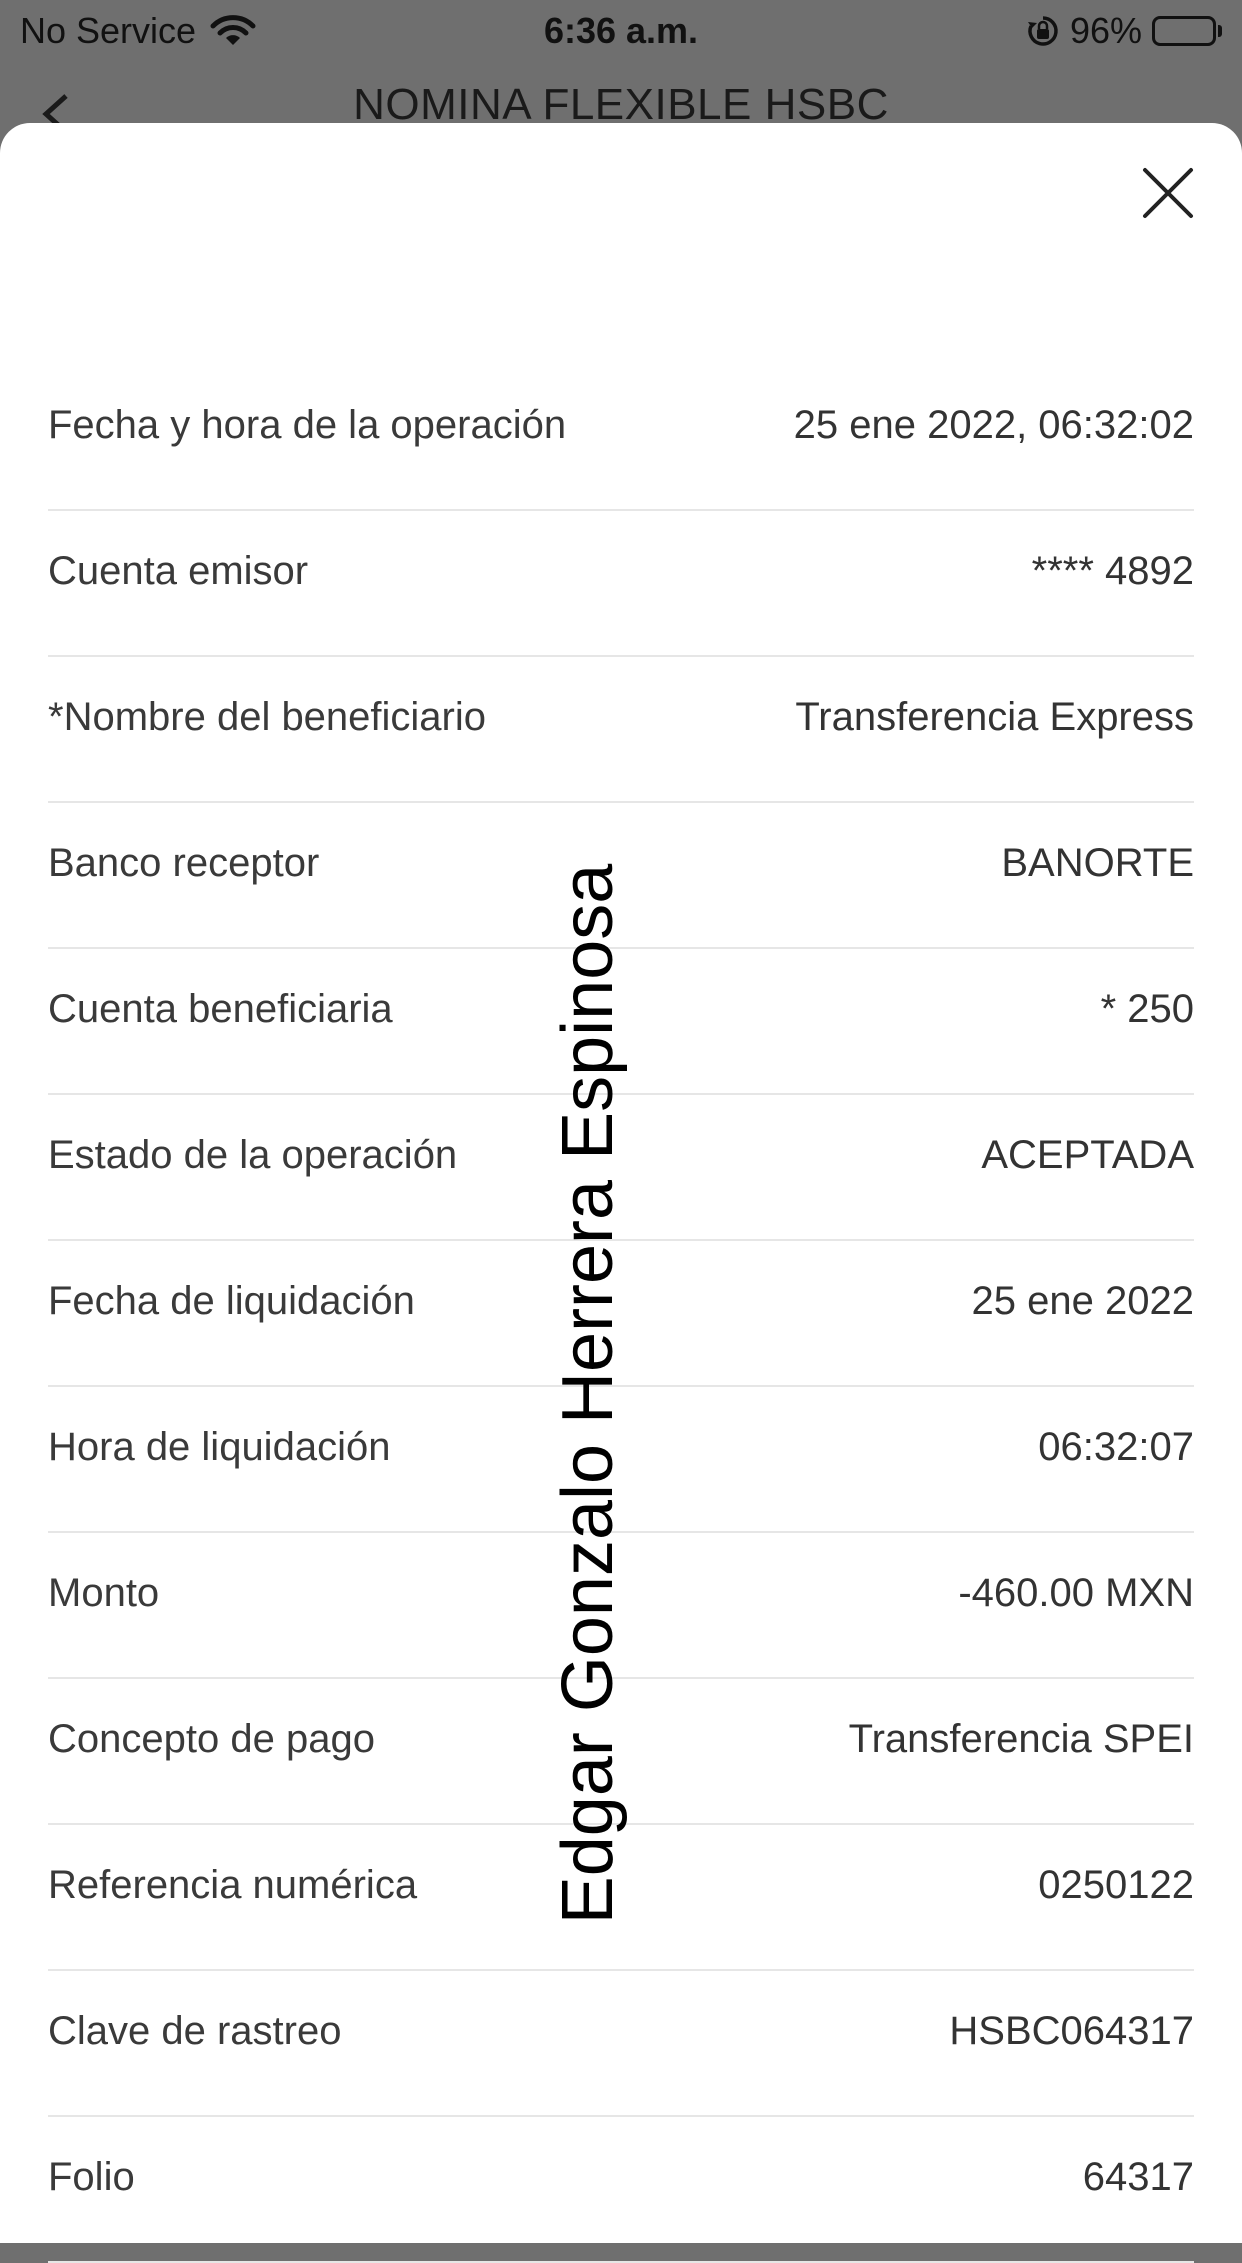  What do you see at coordinates (1097, 863) in the screenshot?
I see `detail-value: BANORTE` at bounding box center [1097, 863].